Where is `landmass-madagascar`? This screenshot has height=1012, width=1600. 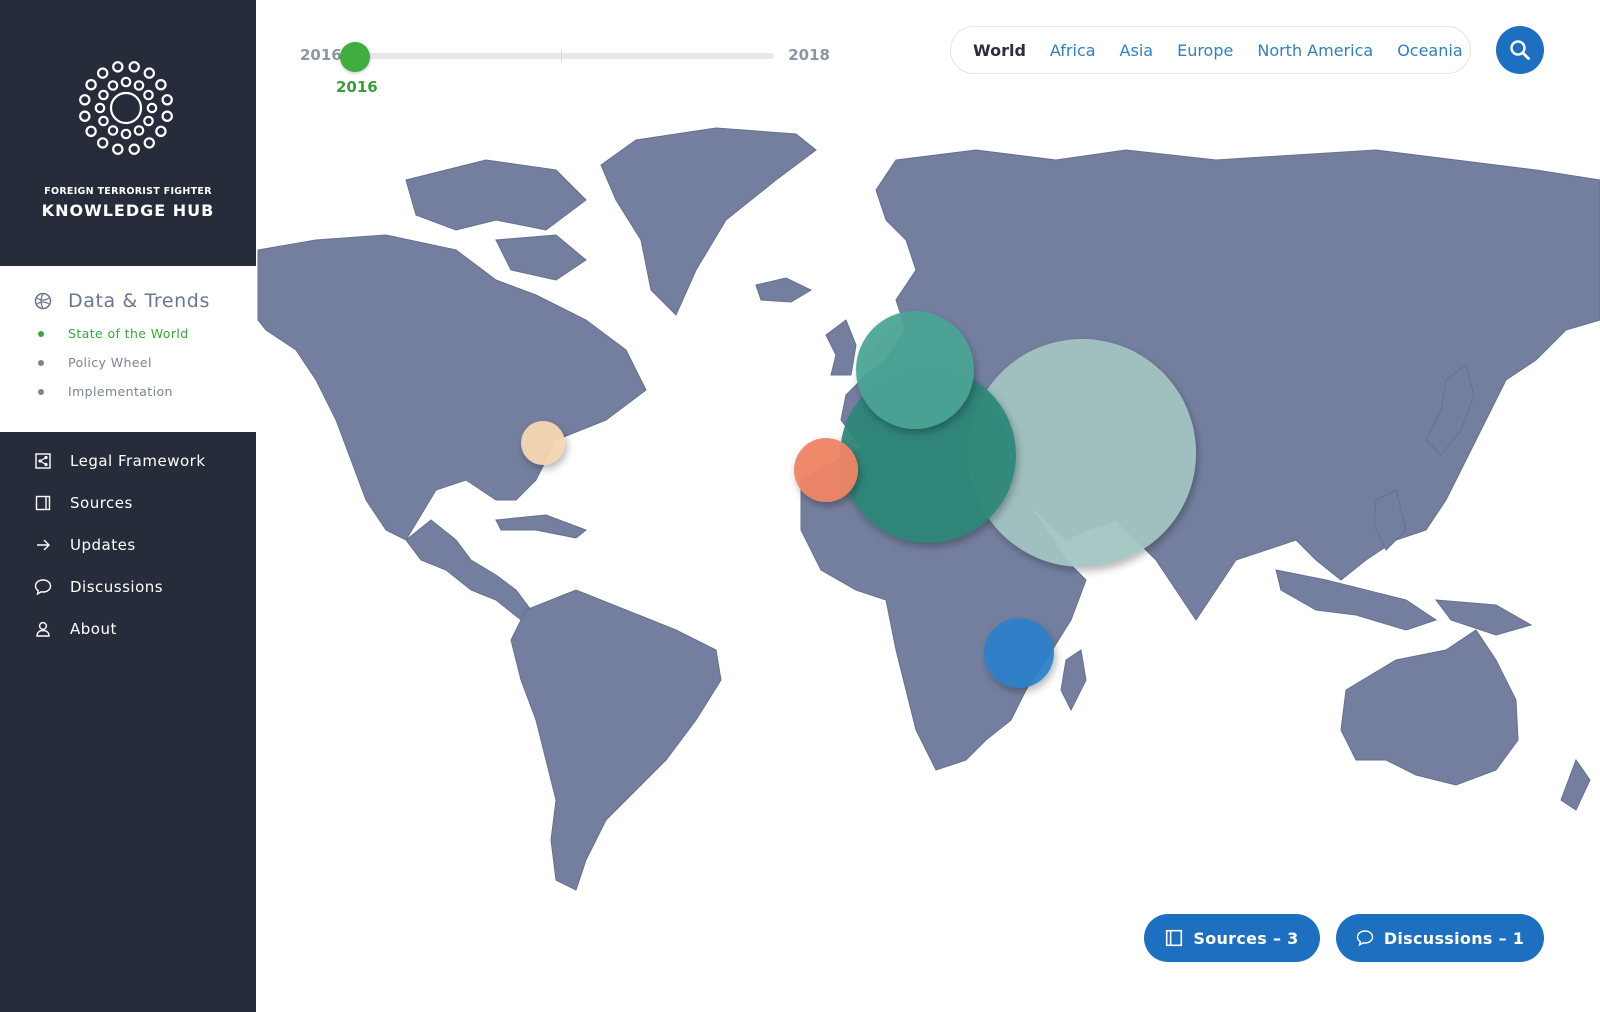 landmass-madagascar is located at coordinates (1073, 680).